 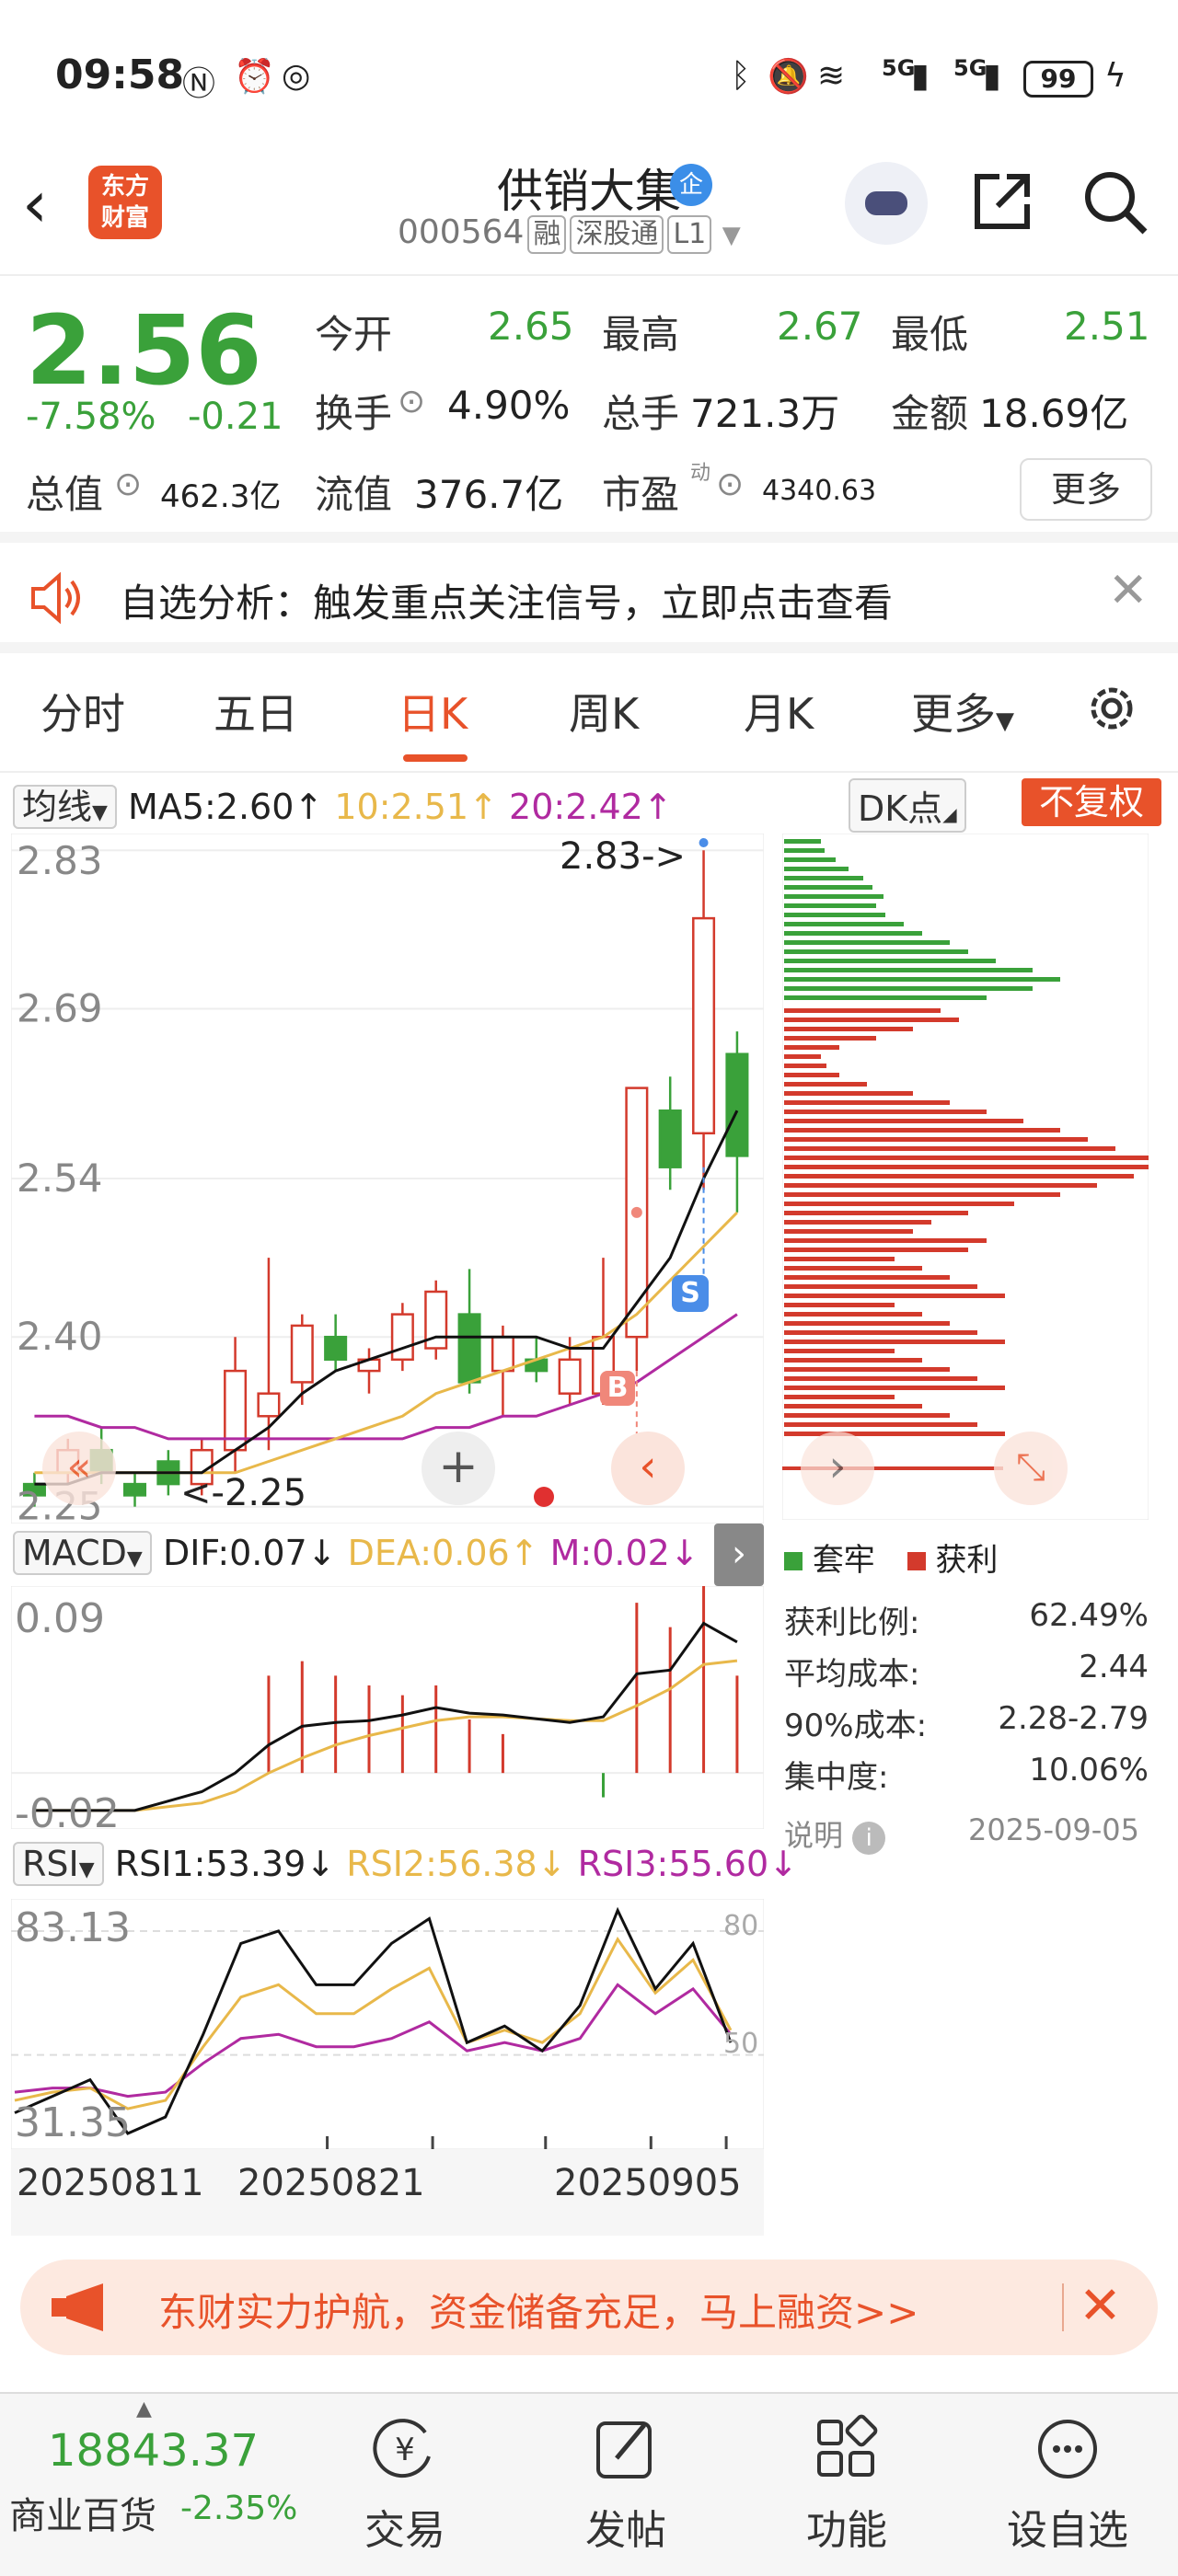 What do you see at coordinates (256, 711) in the screenshot?
I see `tab-five-day: 五日` at bounding box center [256, 711].